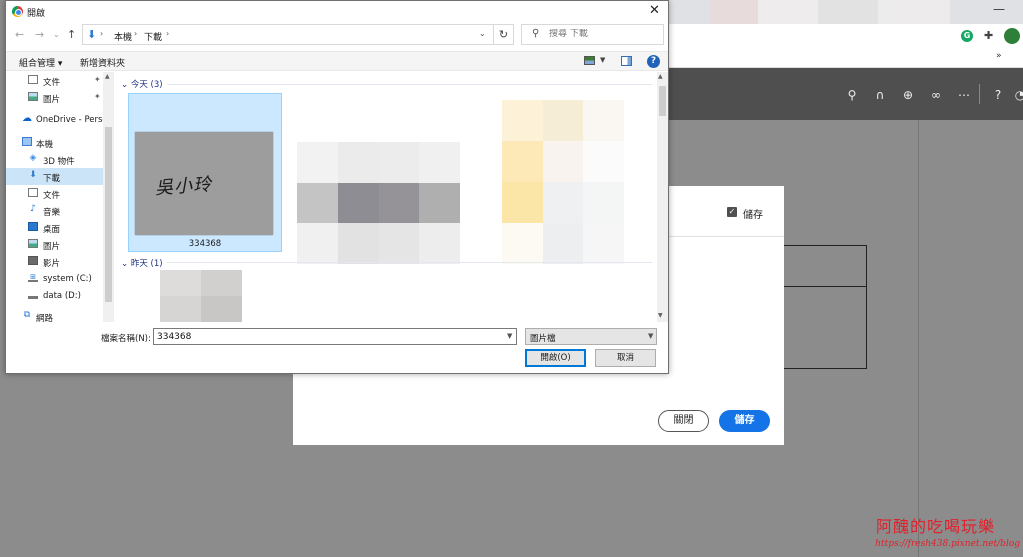 The image size is (1023, 557). I want to click on back-arrow-icon: ←, so click(19, 34).